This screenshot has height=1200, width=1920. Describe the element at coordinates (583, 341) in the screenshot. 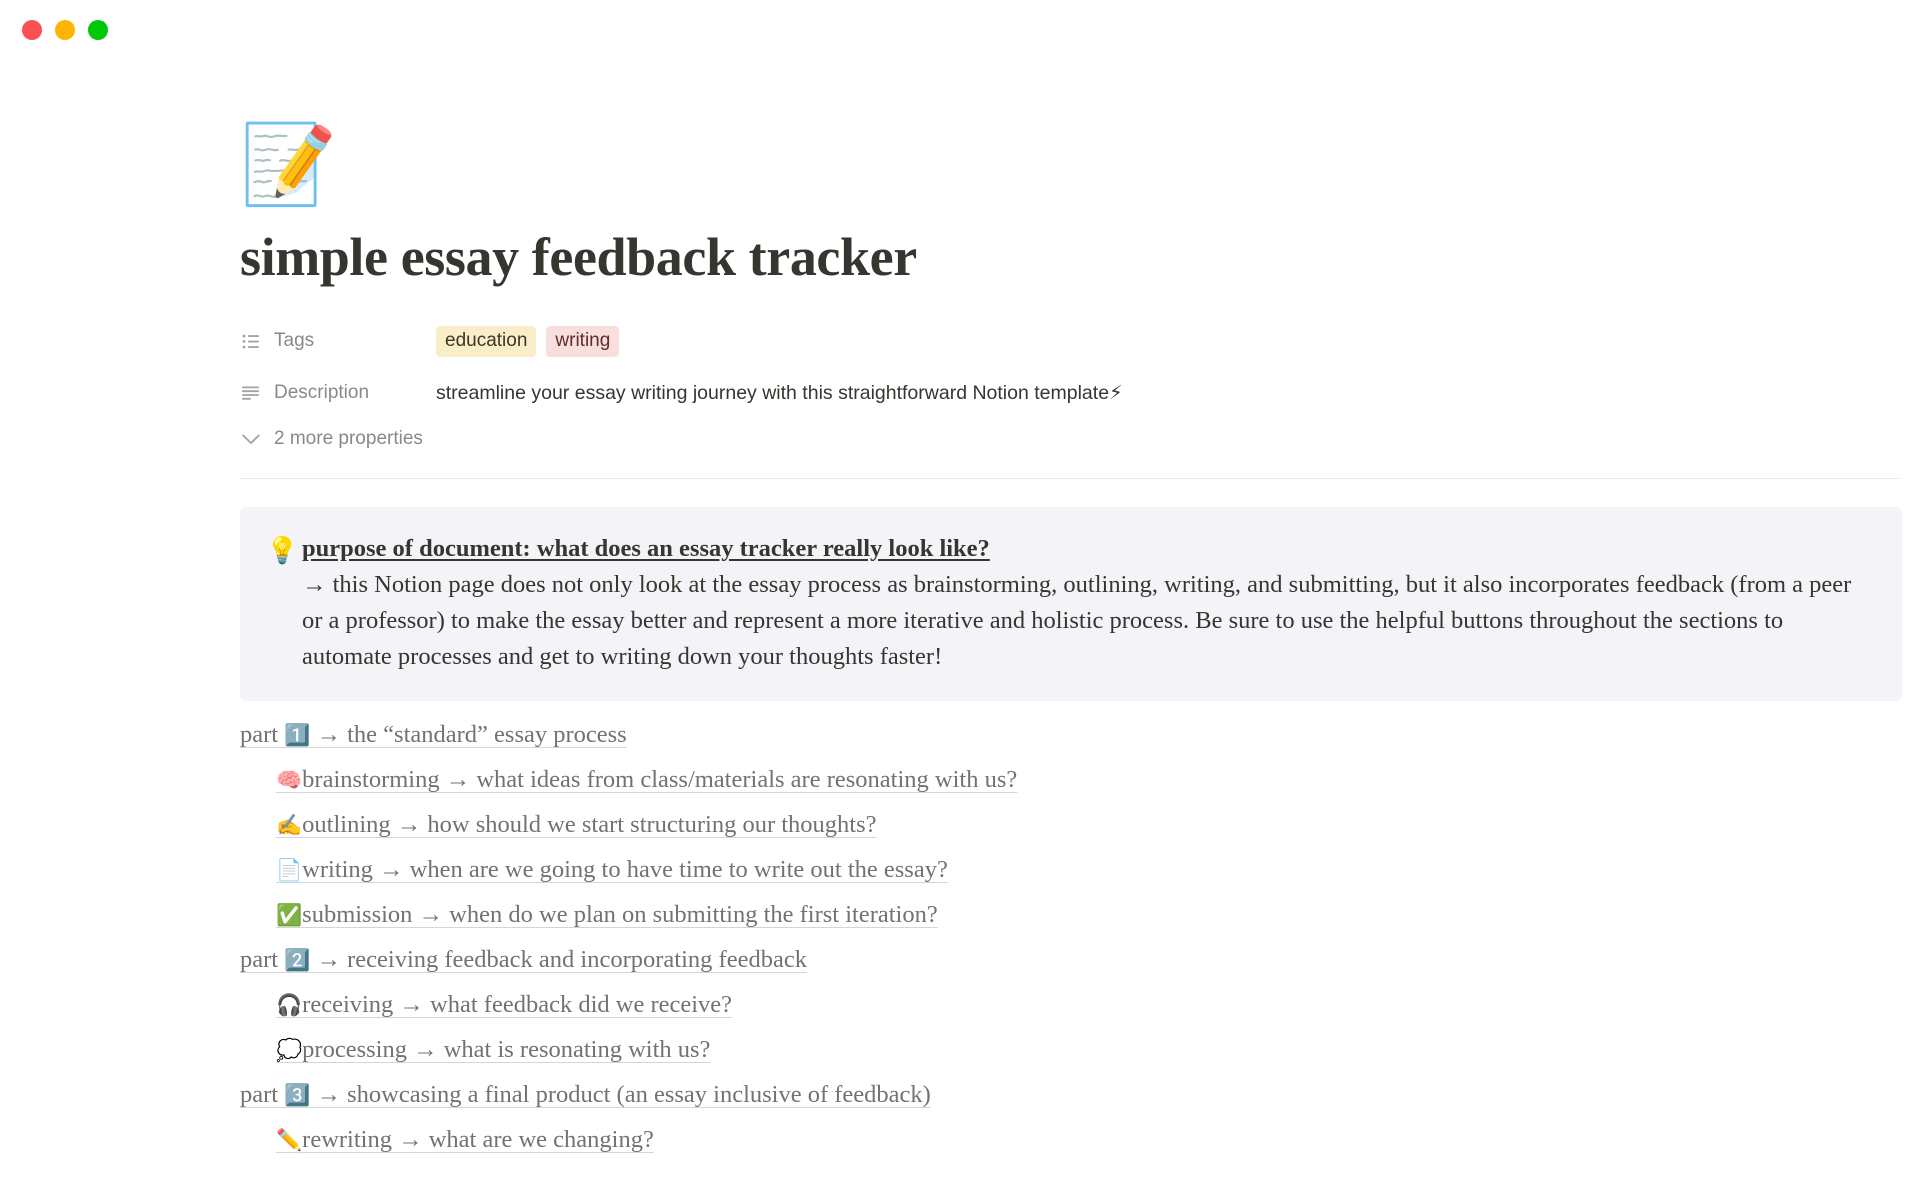

I see `tag-writing: writing` at that location.